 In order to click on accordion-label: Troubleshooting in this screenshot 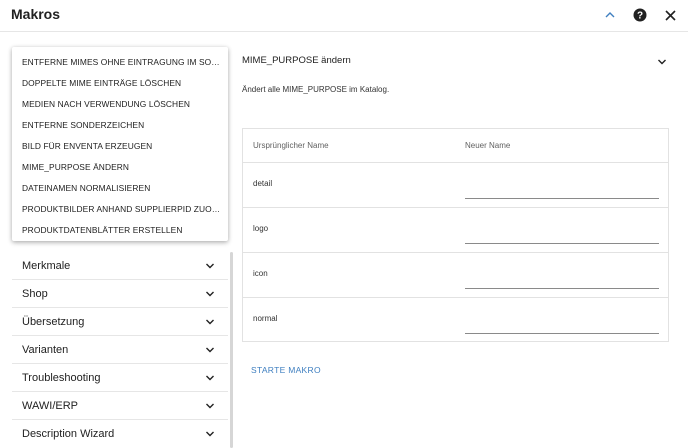, I will do `click(61, 378)`.